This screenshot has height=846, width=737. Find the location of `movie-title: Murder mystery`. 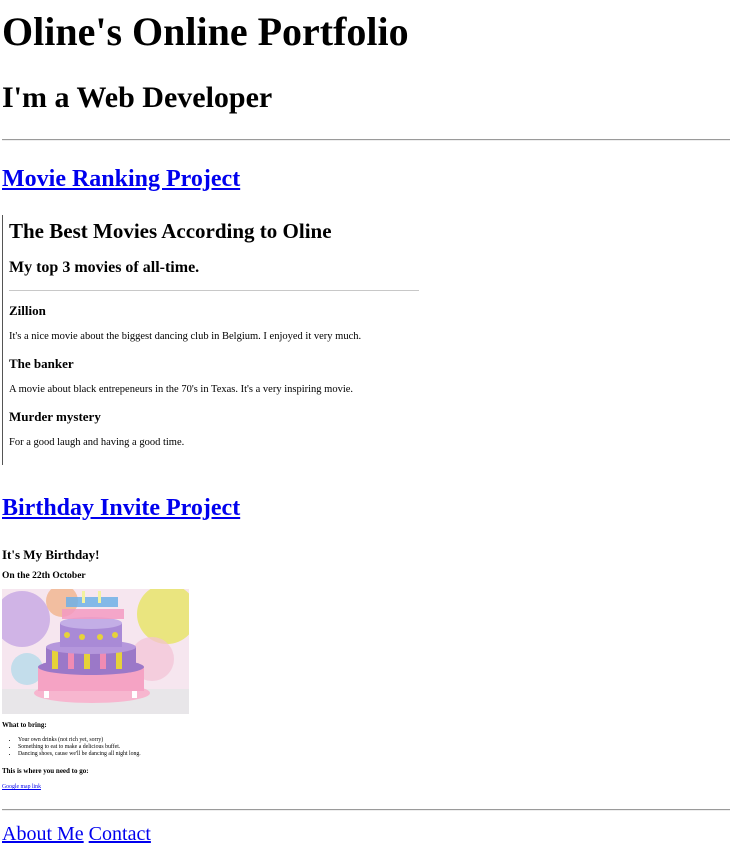

movie-title: Murder mystery is located at coordinates (55, 416).